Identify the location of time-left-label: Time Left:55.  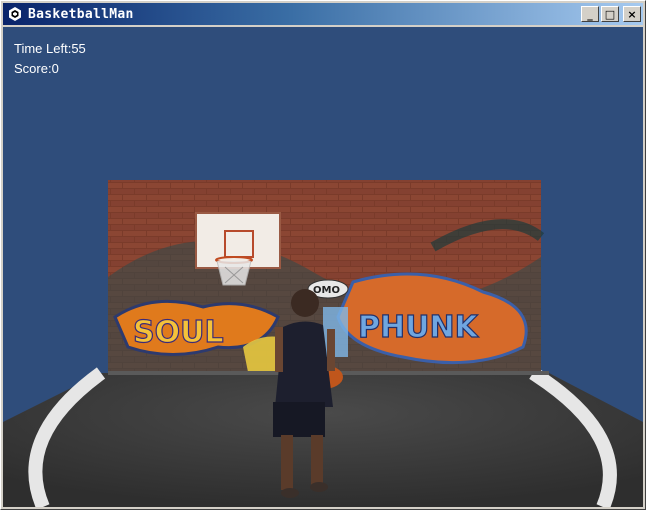
(50, 48).